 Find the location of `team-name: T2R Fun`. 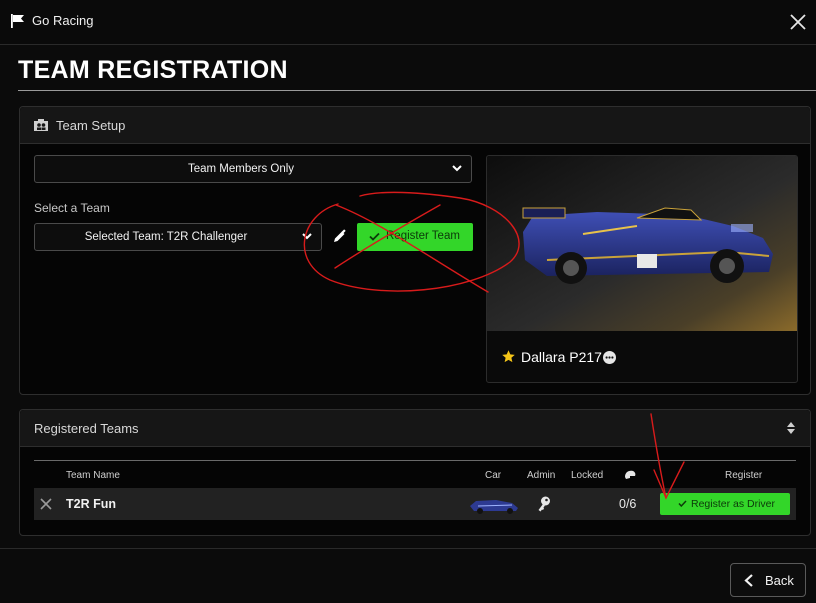

team-name: T2R Fun is located at coordinates (91, 504).